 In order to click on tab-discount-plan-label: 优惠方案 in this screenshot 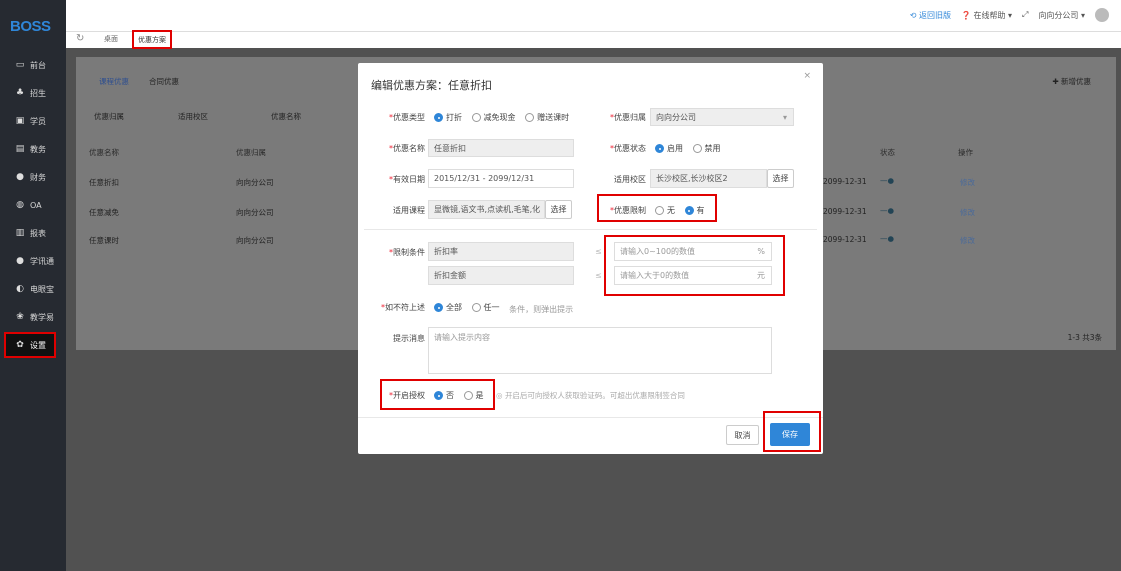, I will do `click(152, 39)`.